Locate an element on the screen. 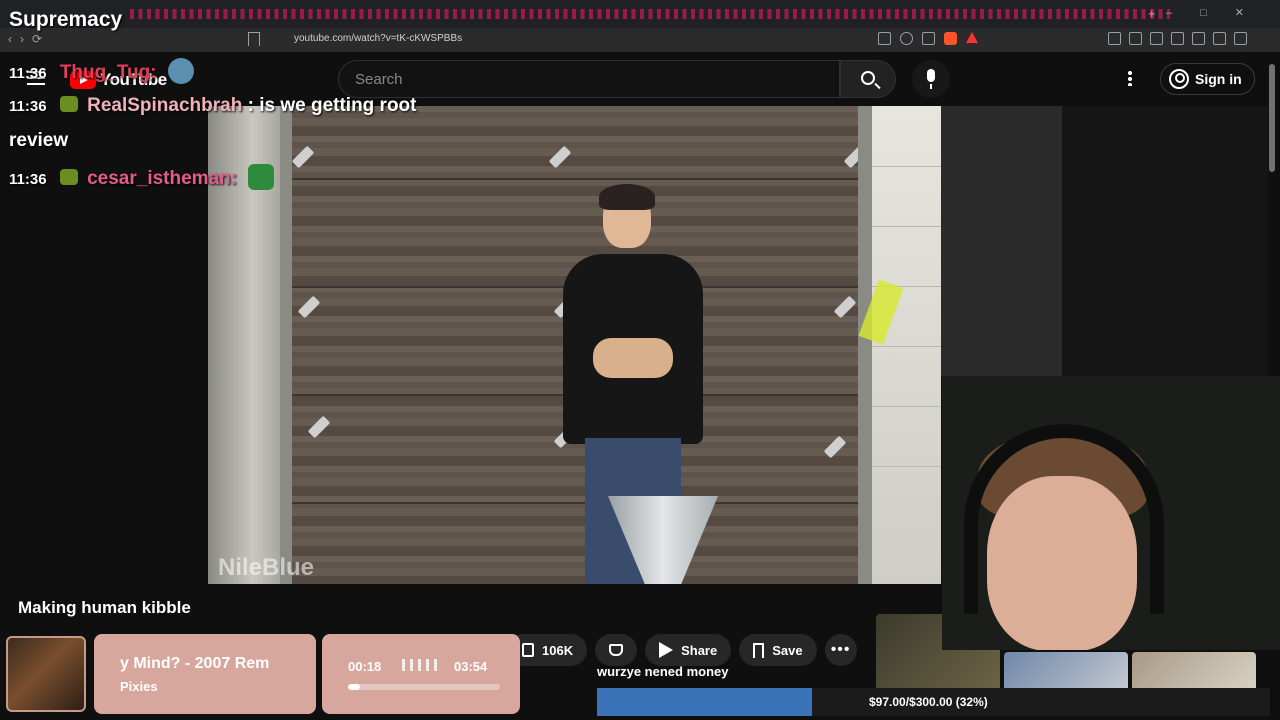  nav-back-forward-reload-icons: ‹›⟳ is located at coordinates (29, 39).